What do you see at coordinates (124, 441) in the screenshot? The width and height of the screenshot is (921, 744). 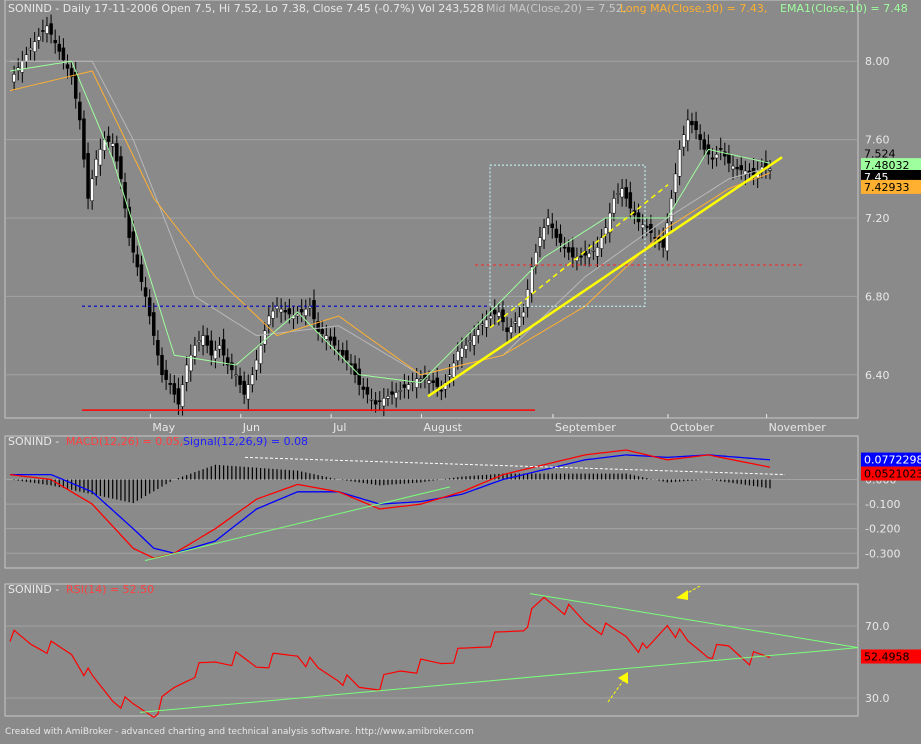 I see `macd-label: MACD(12,26) = 0.05,` at bounding box center [124, 441].